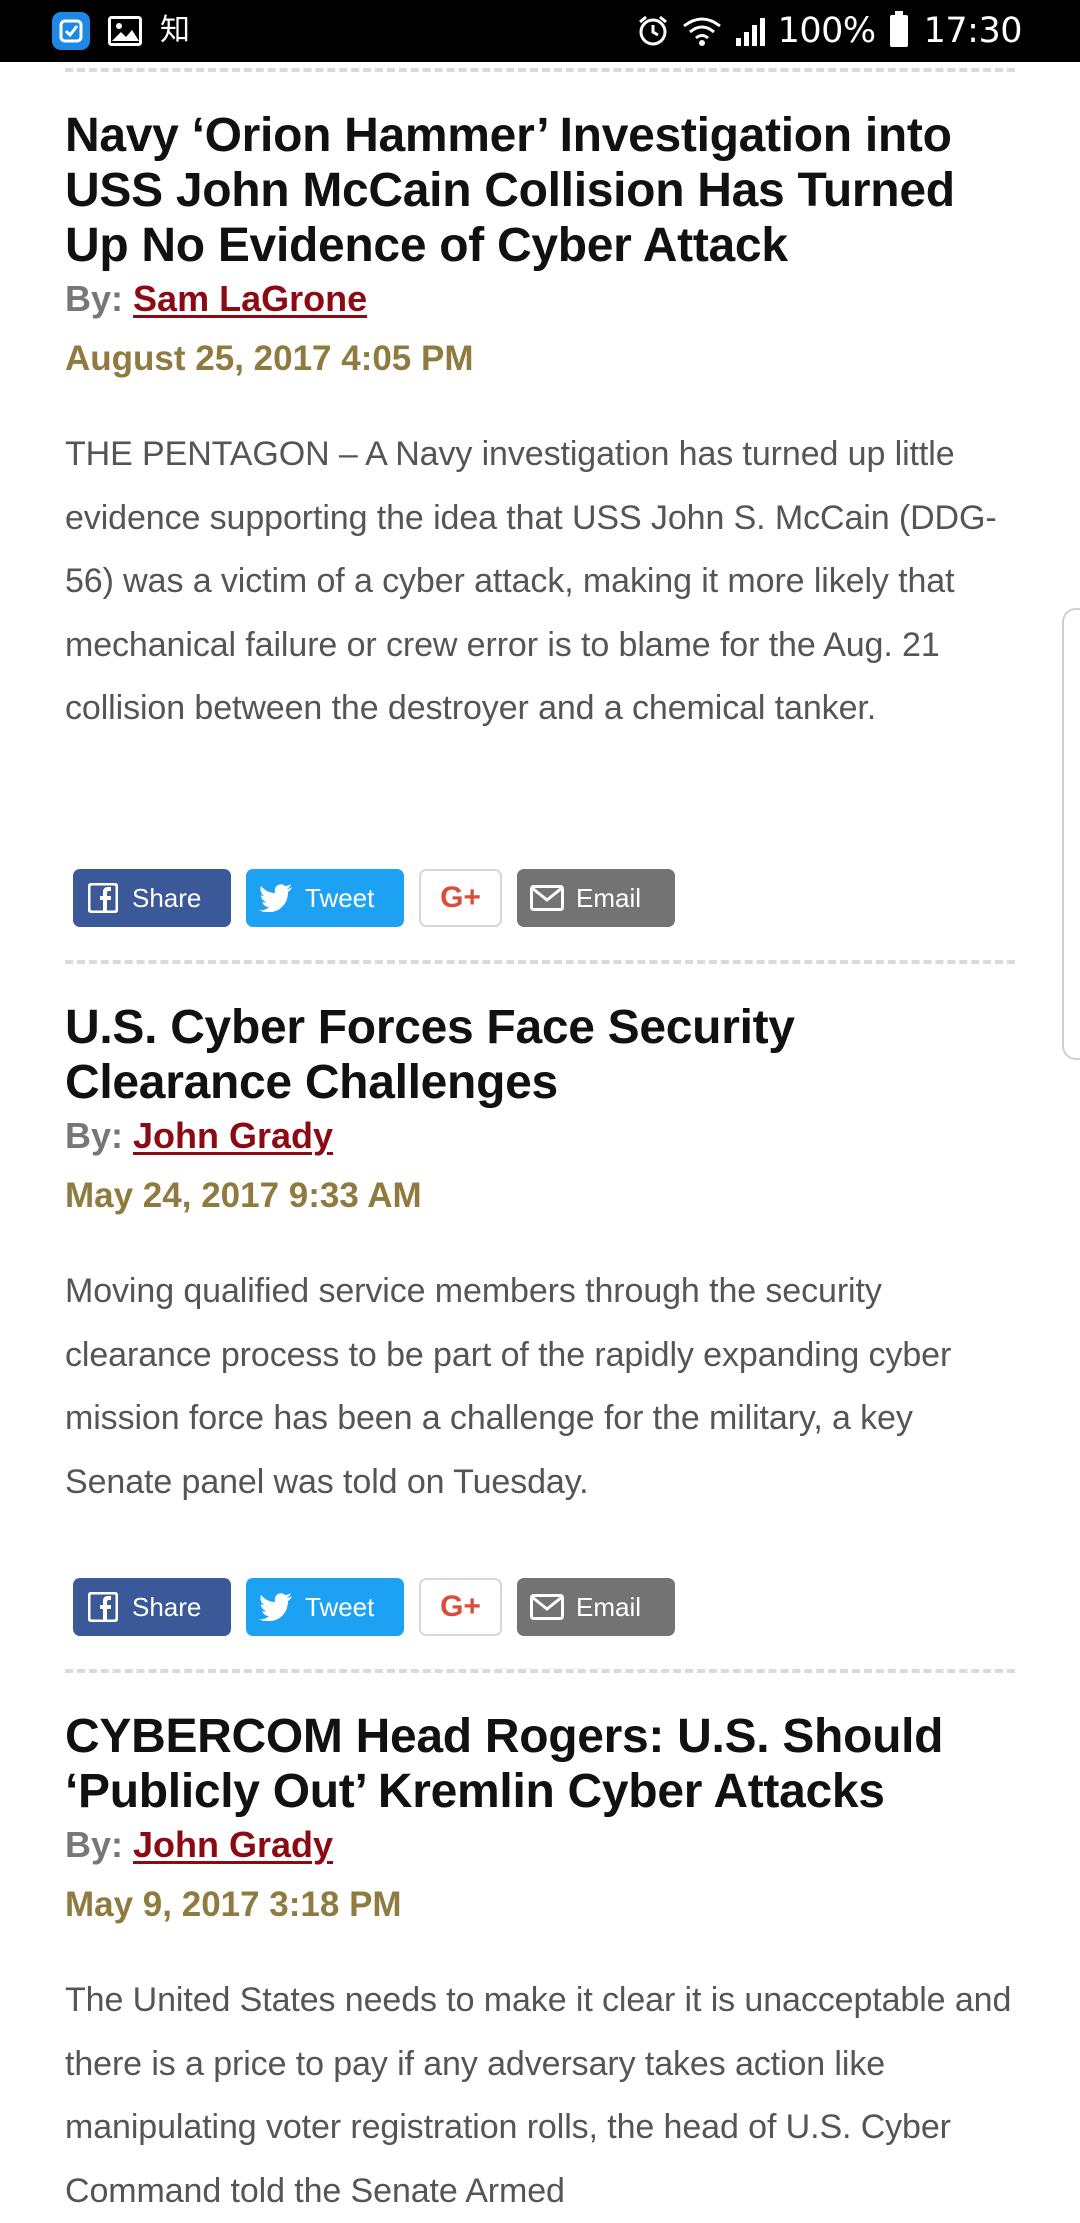  I want to click on signal-icon, so click(750, 32).